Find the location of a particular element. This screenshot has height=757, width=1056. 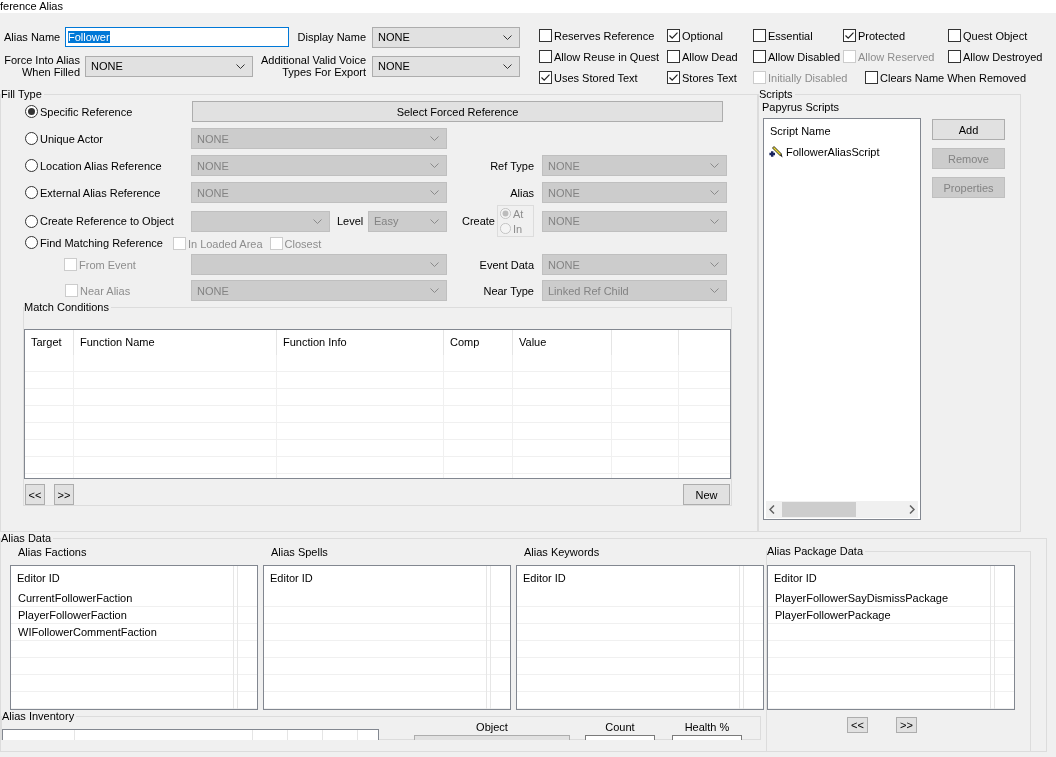

list-title: Alias Factions is located at coordinates (52, 552).